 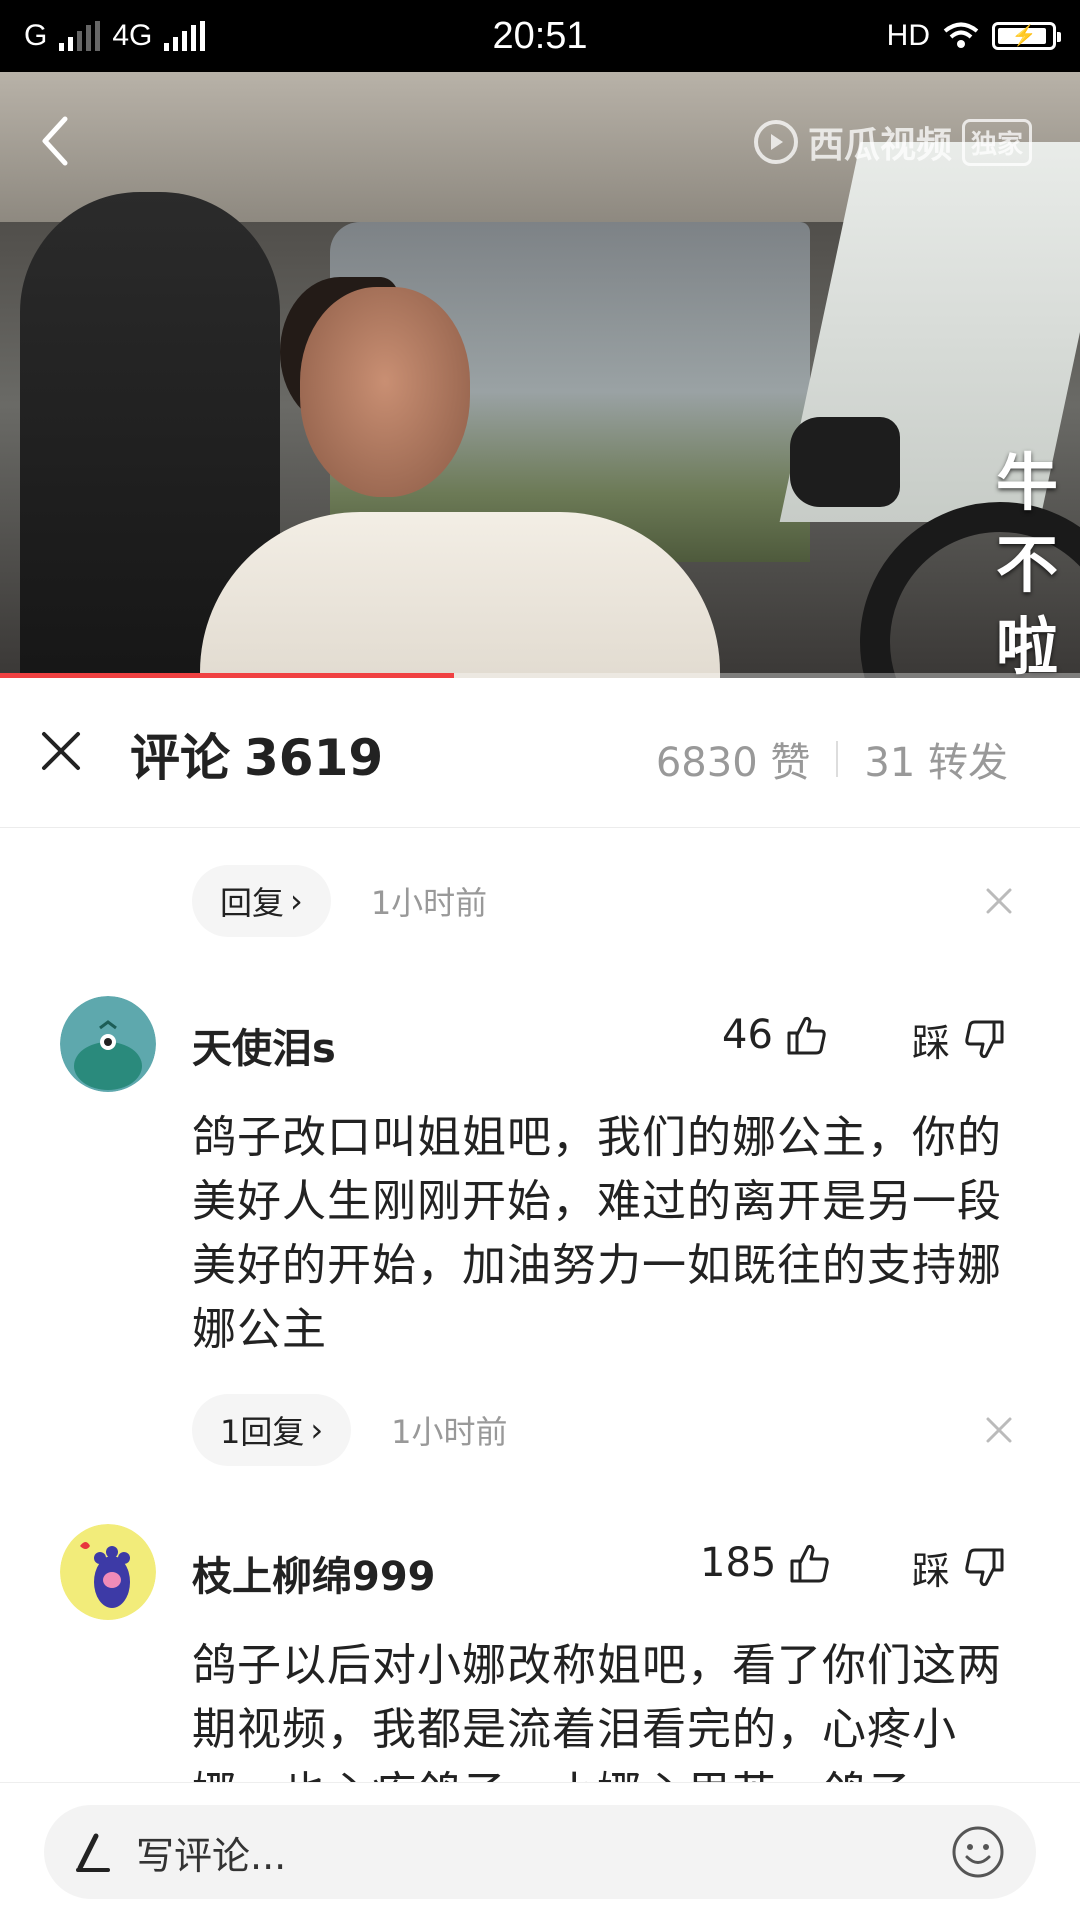 I want to click on like-button: 46, so click(x=775, y=1035).